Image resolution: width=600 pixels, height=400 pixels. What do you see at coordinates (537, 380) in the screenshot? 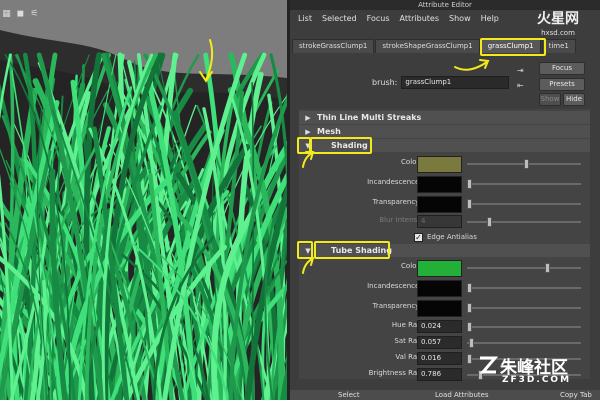
I see `watermark-url: ZF3D.COM` at bounding box center [537, 380].